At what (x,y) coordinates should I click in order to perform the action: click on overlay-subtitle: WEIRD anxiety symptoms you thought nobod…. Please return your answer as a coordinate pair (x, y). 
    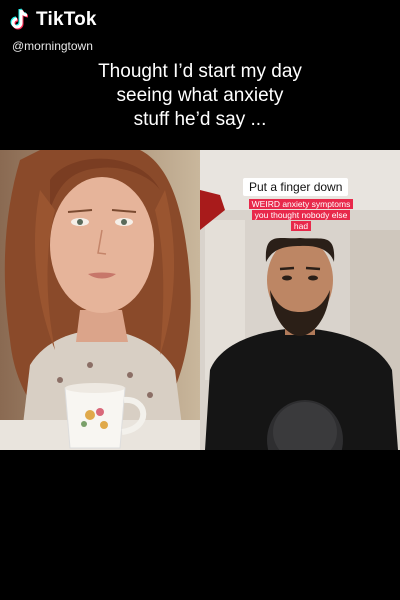
    Looking at the image, I should click on (301, 215).